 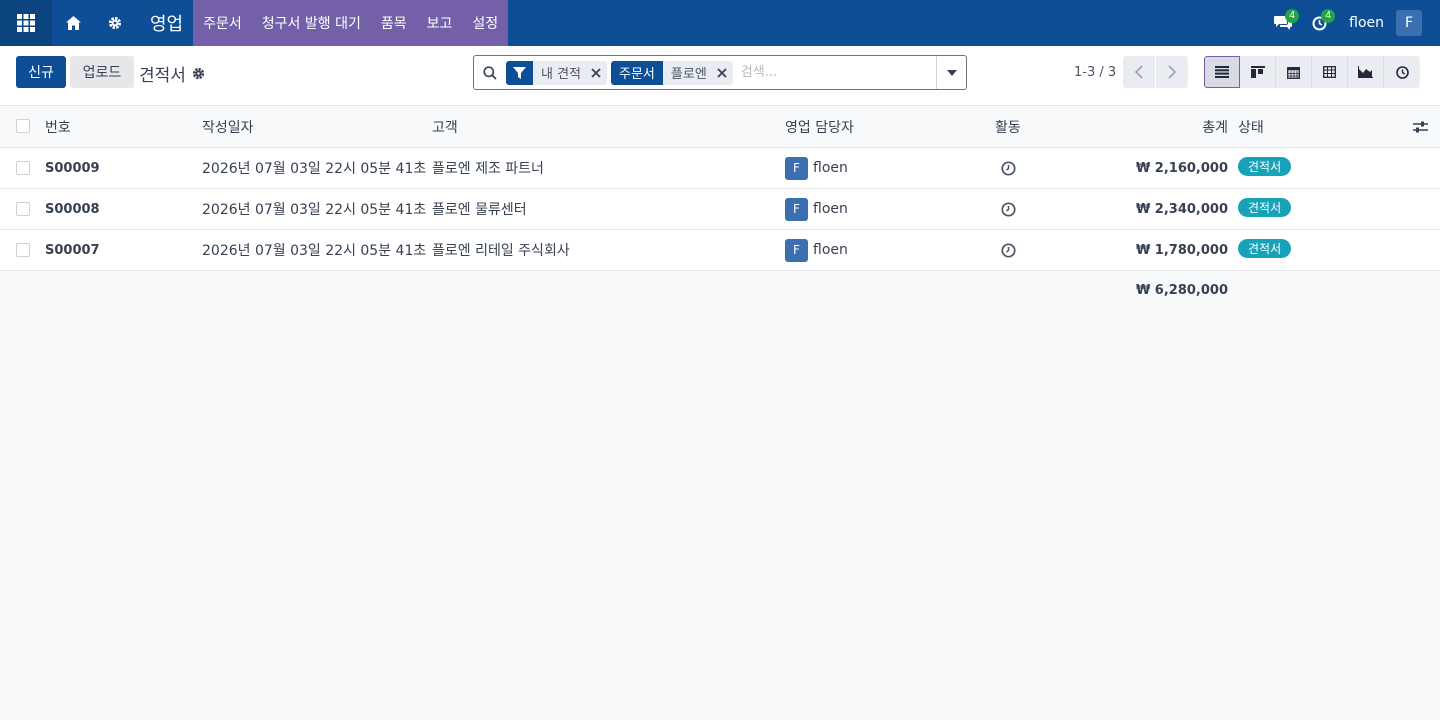 I want to click on column-header-date: 작성일자, so click(x=228, y=126).